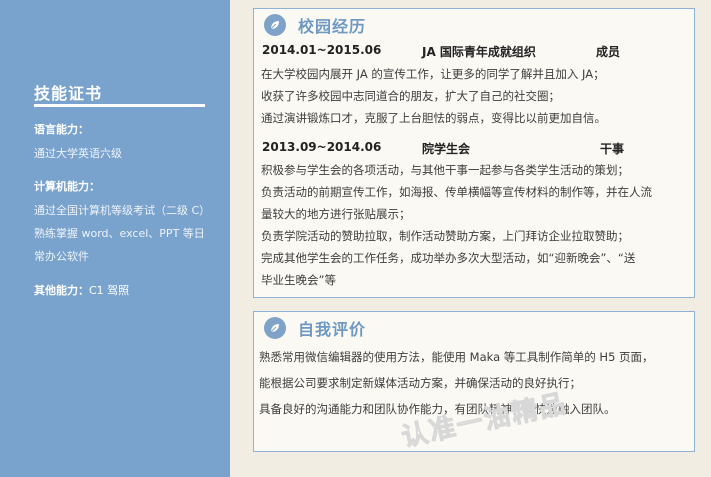 The image size is (711, 477). I want to click on language-value: 通过大学英语六级, so click(78, 153).